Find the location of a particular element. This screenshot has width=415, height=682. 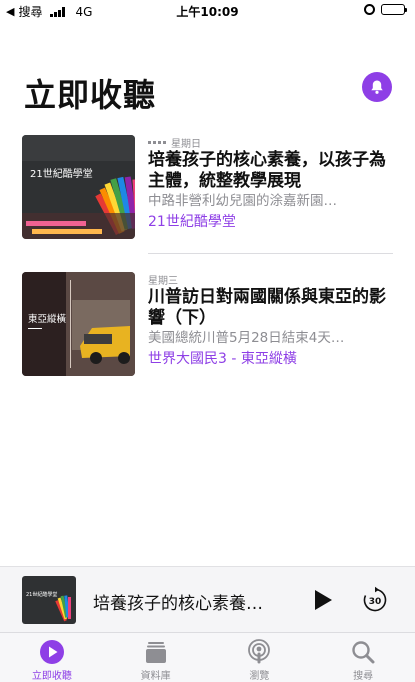

episode-day: 星期三 is located at coordinates (163, 281).